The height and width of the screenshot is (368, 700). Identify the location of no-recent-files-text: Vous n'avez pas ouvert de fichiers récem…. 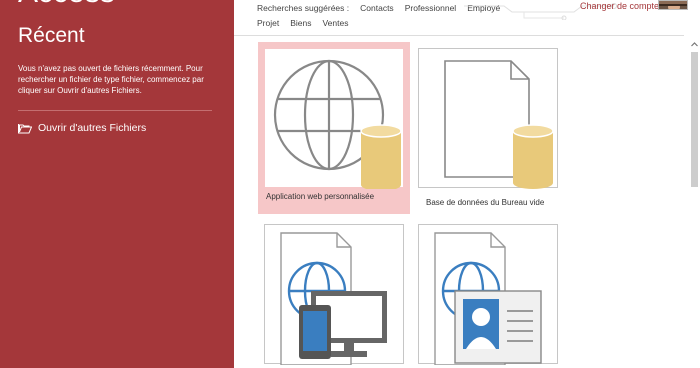
(111, 79).